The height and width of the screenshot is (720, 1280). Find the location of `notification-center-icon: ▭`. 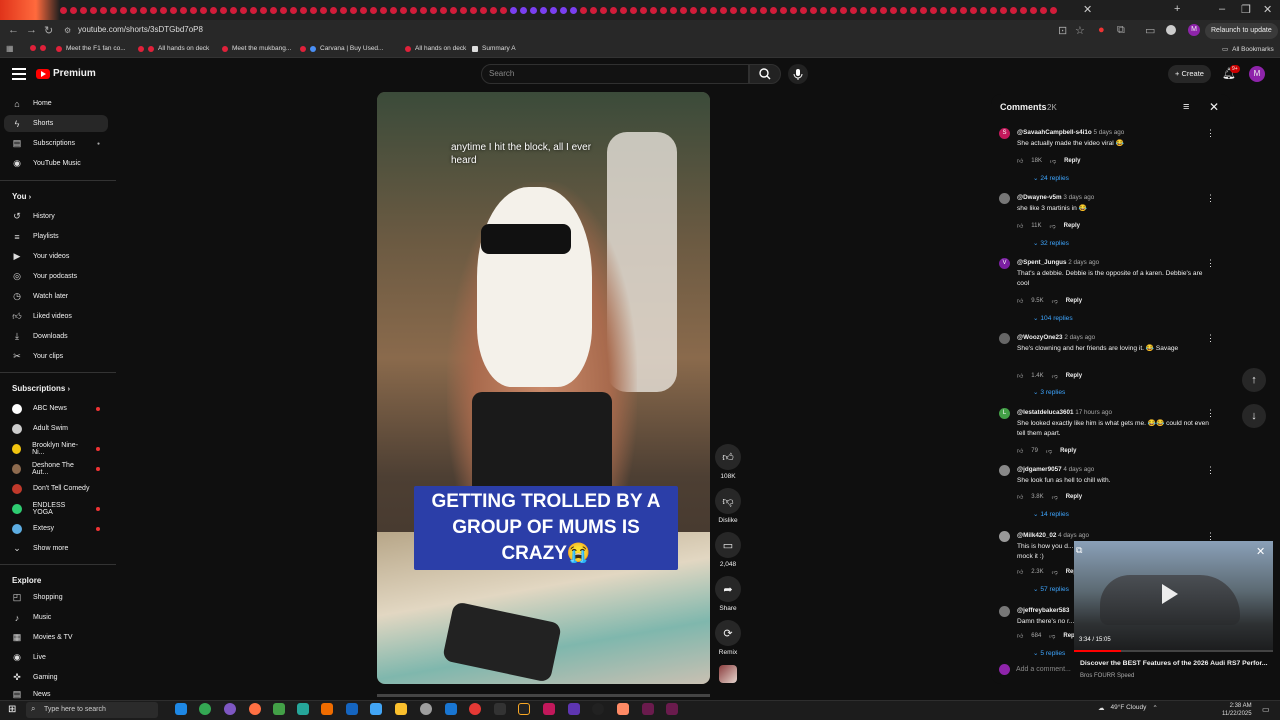

notification-center-icon: ▭ is located at coordinates (1266, 709).